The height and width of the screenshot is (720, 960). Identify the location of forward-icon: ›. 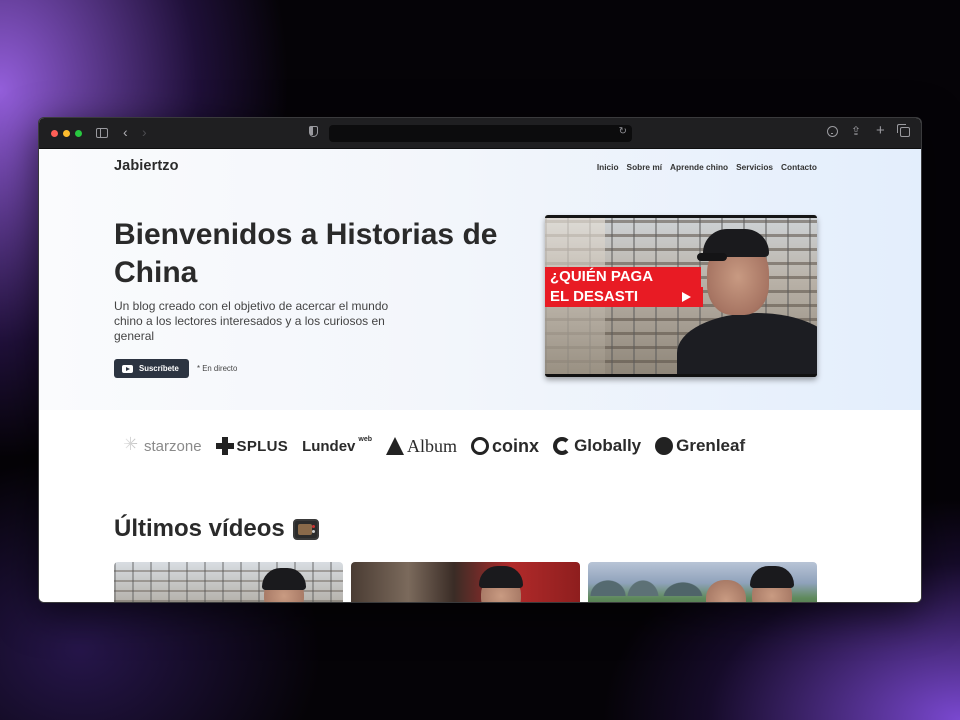
(144, 132).